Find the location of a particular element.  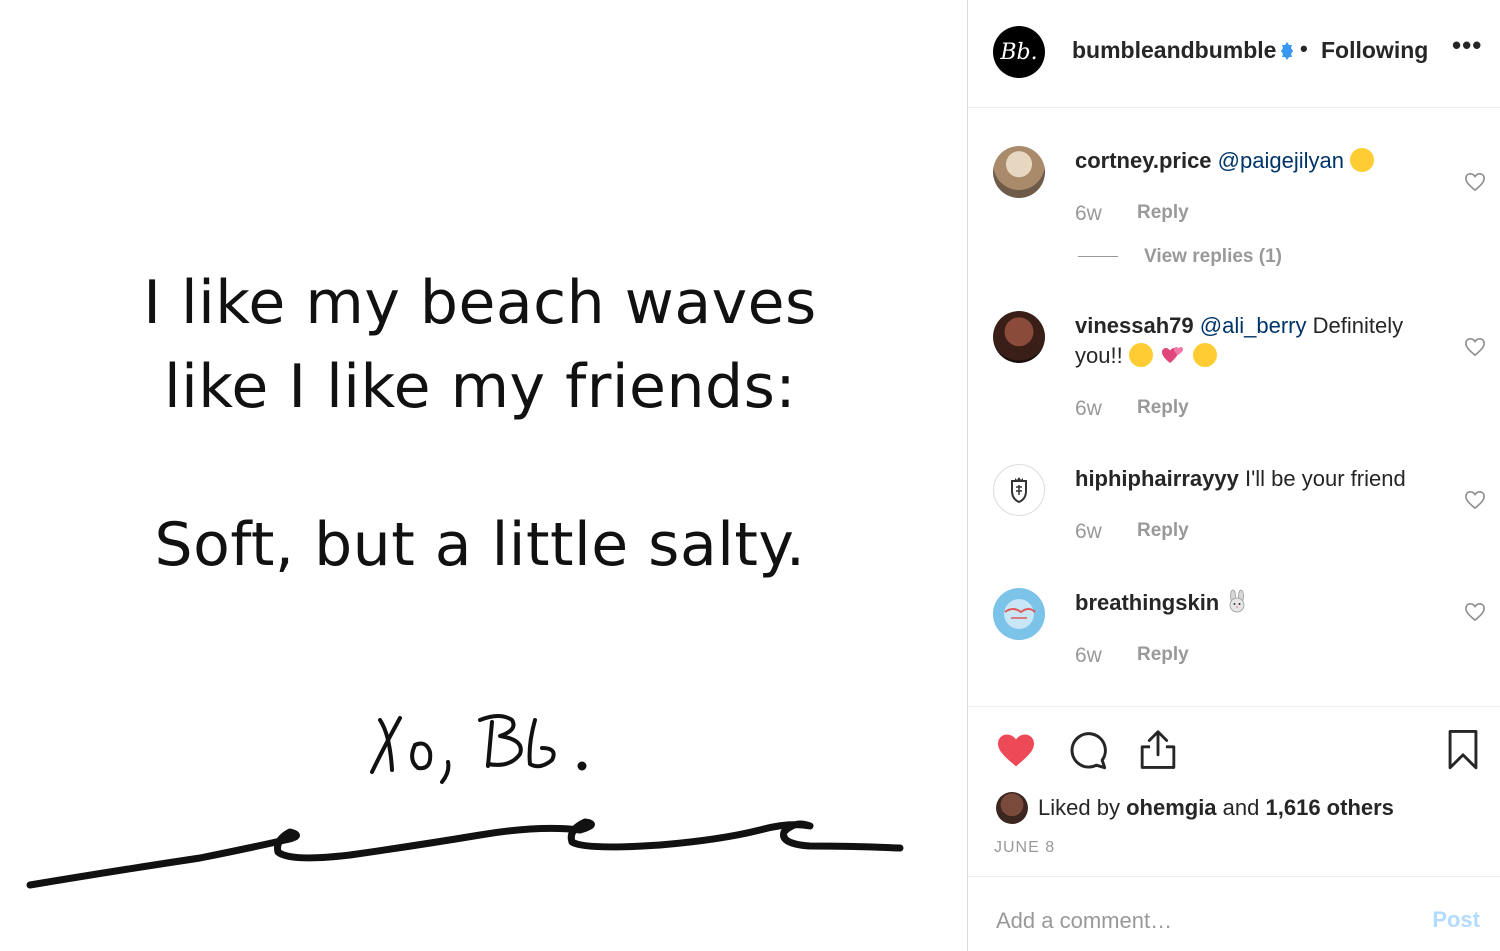

likes-count: 1,616 others is located at coordinates (1330, 808).